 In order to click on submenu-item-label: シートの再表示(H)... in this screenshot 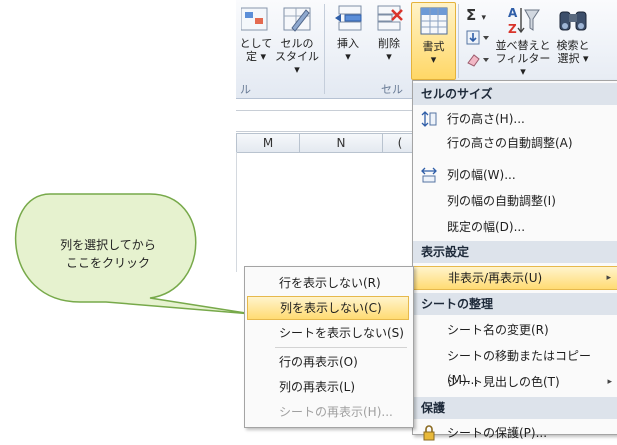, I will do `click(336, 412)`.